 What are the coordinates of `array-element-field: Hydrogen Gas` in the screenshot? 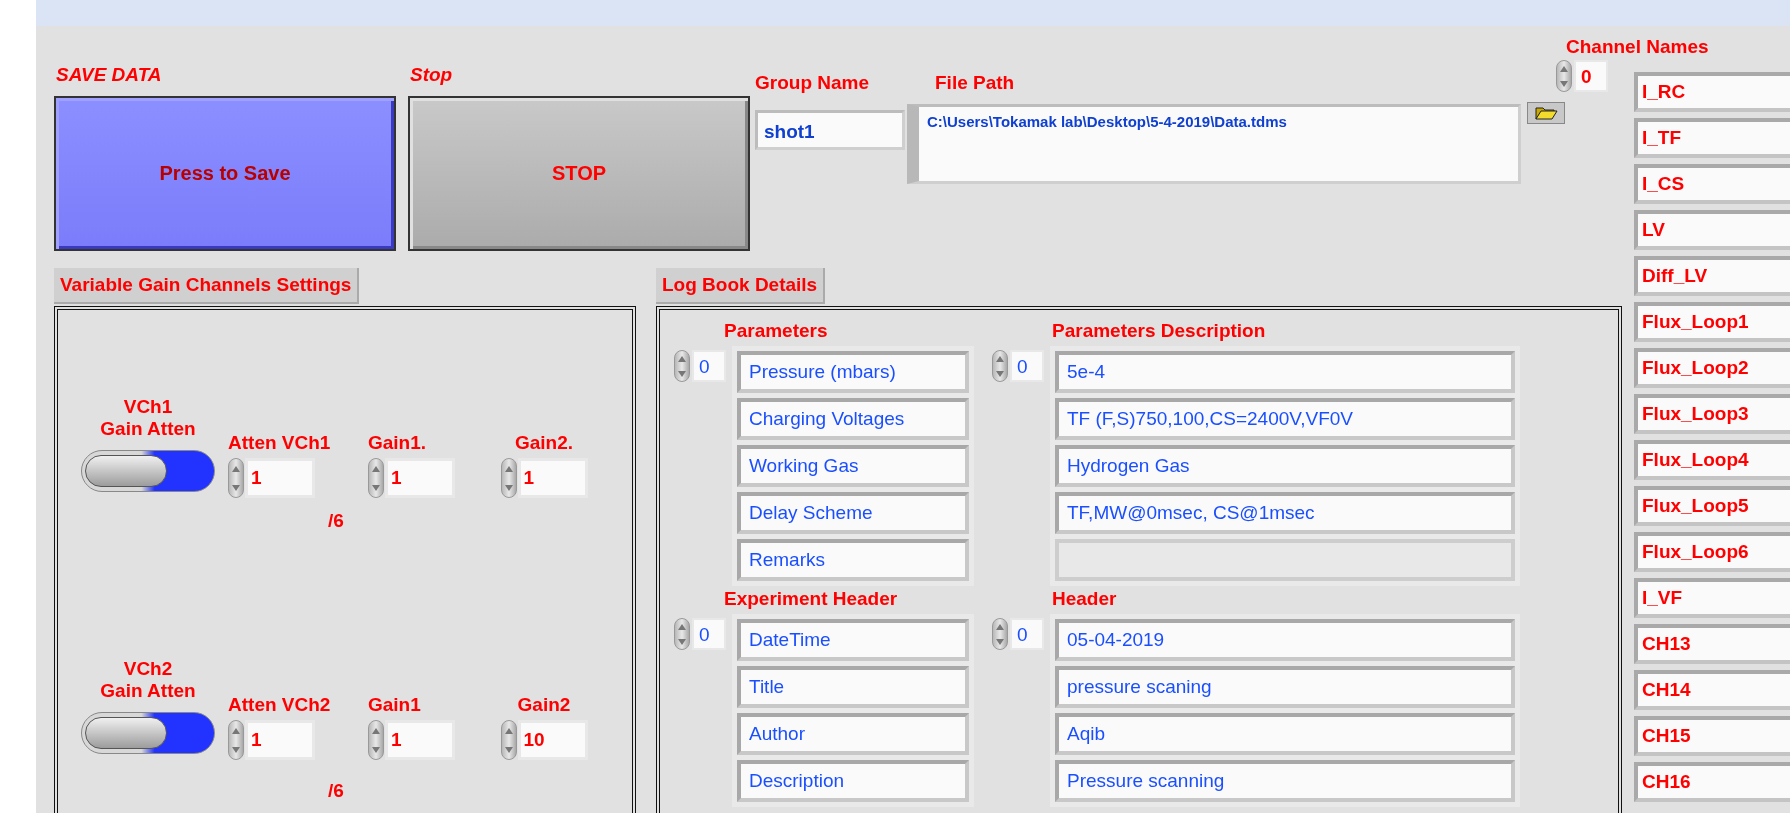 It's located at (1285, 466).